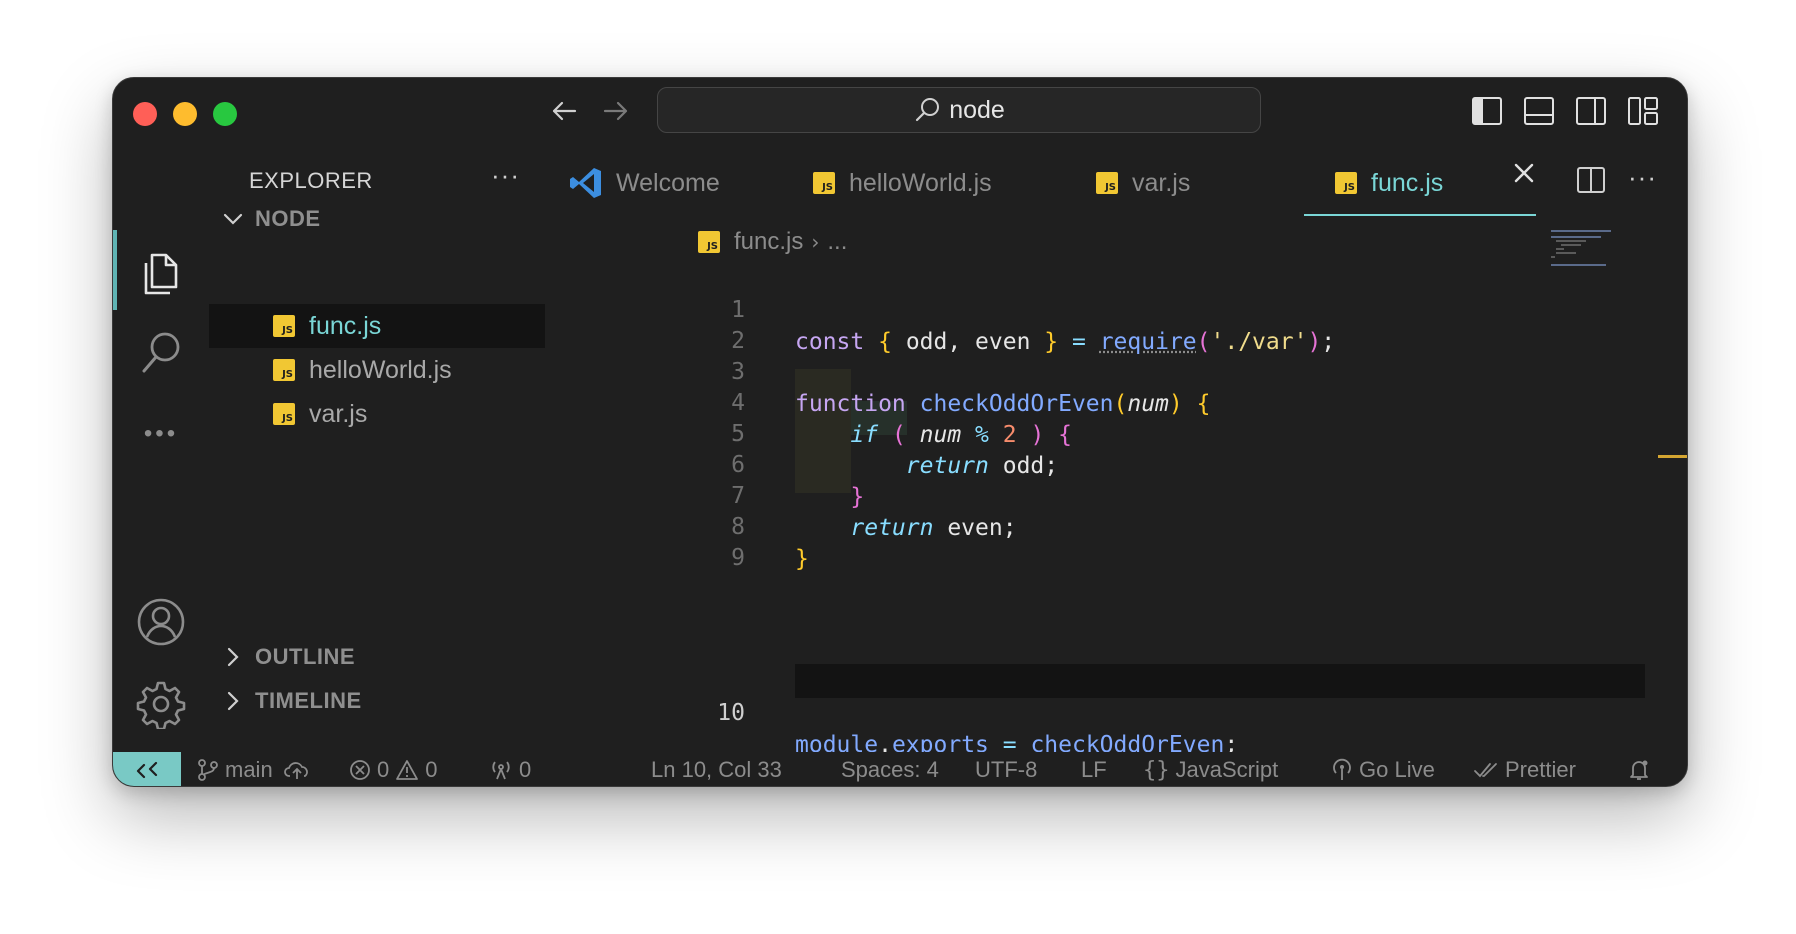  I want to click on split-editor-icon, so click(1591, 182).